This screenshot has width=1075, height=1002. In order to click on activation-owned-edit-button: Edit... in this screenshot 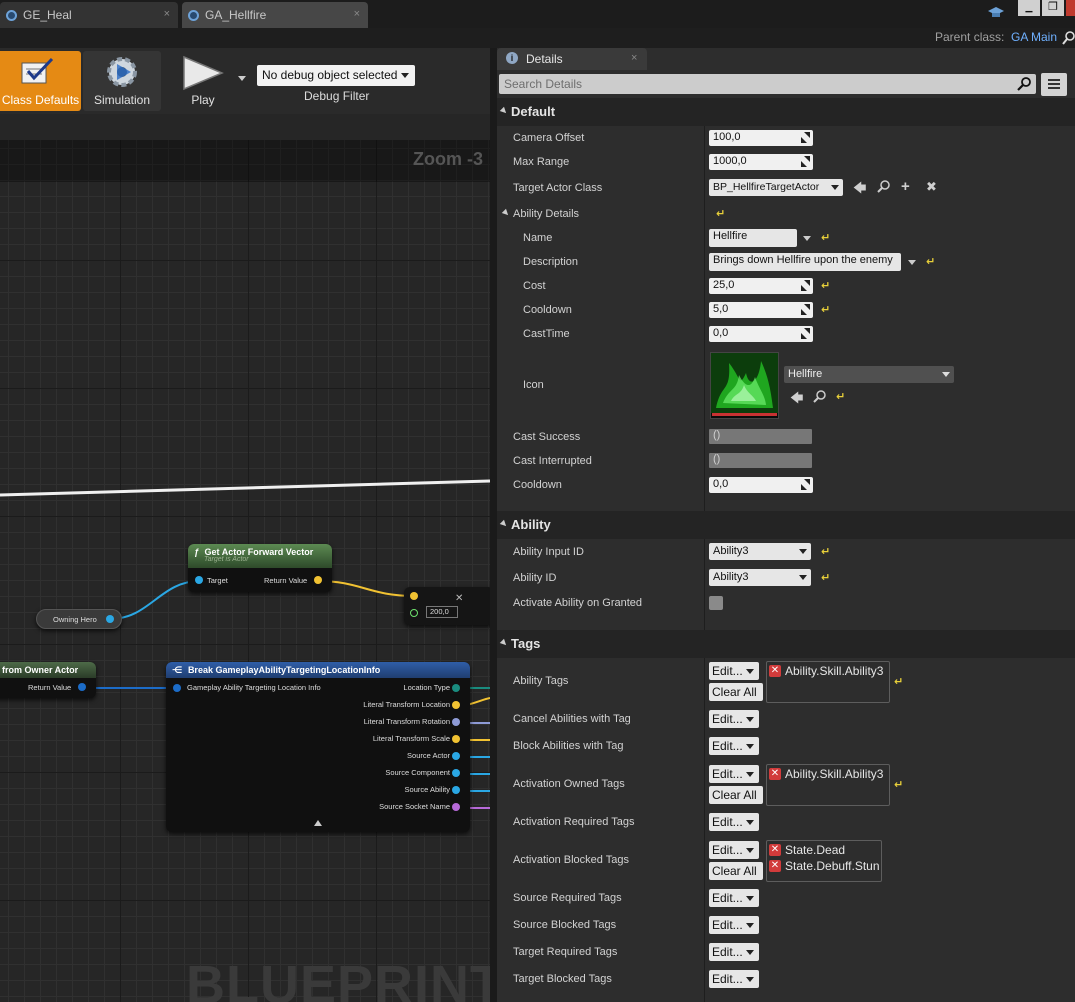, I will do `click(734, 774)`.